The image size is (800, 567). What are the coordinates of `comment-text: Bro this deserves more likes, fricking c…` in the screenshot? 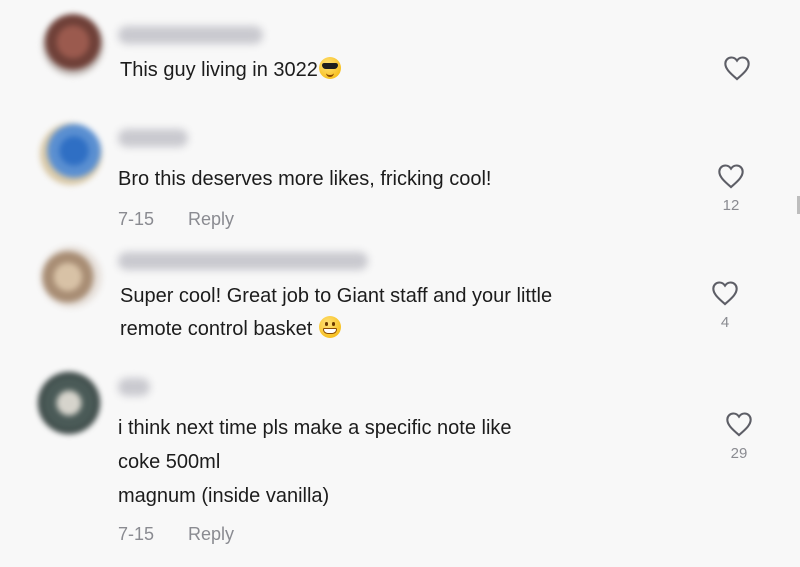 It's located at (305, 179).